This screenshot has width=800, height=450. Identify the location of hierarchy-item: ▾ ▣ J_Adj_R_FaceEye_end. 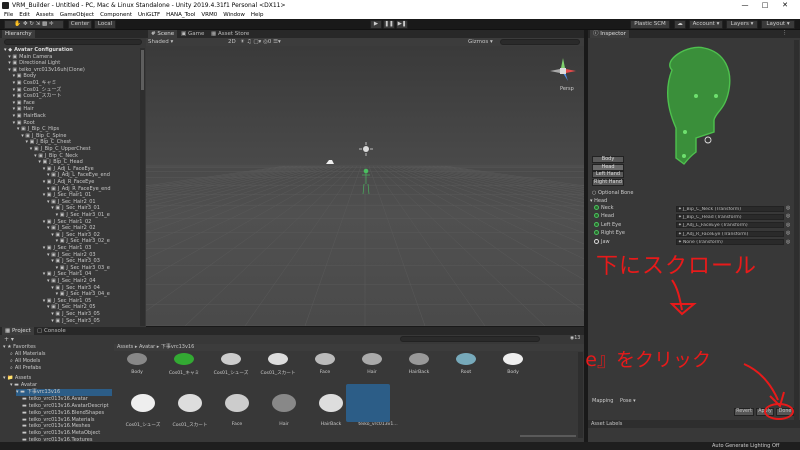
(79, 189).